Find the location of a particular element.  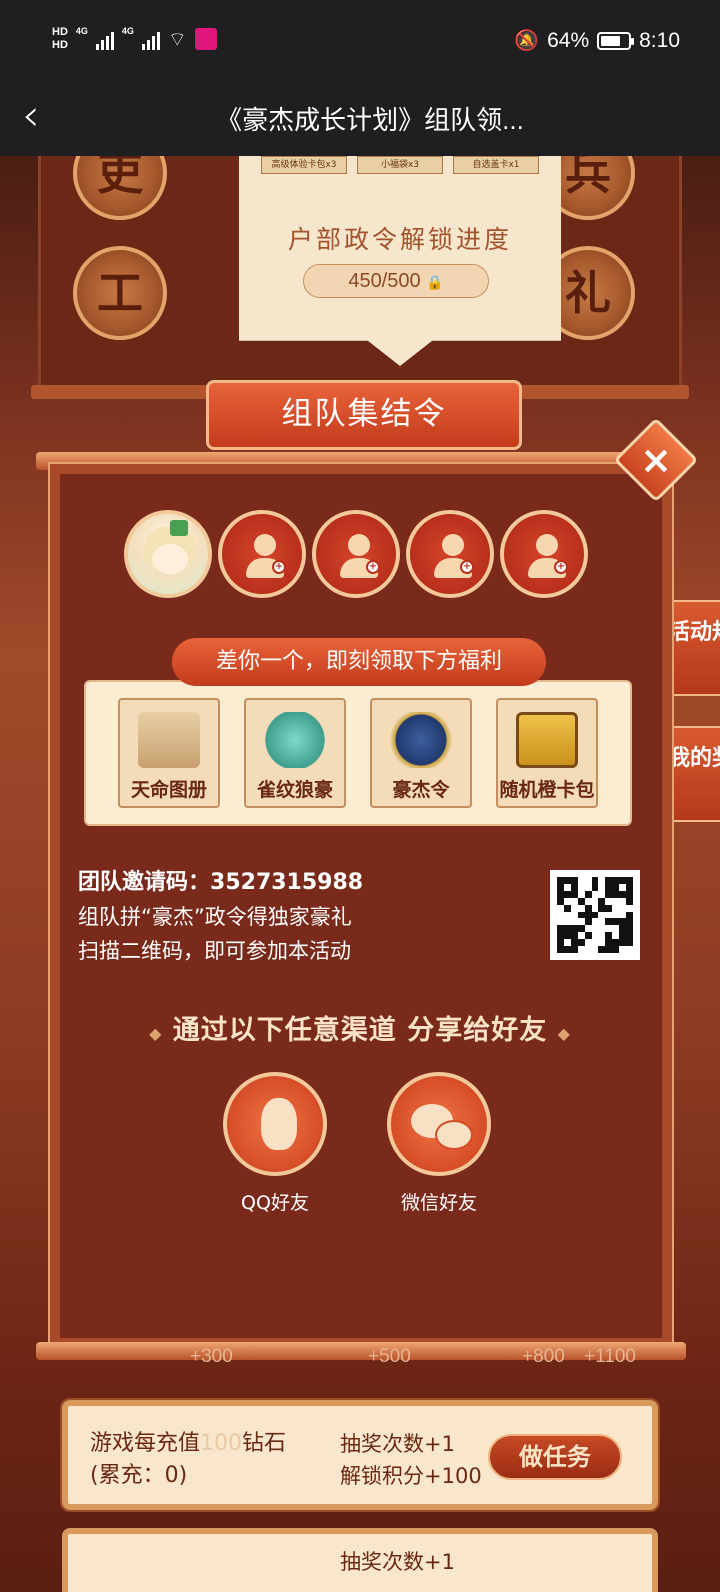

unlock-progress: 450/500 🔒 is located at coordinates (396, 281).